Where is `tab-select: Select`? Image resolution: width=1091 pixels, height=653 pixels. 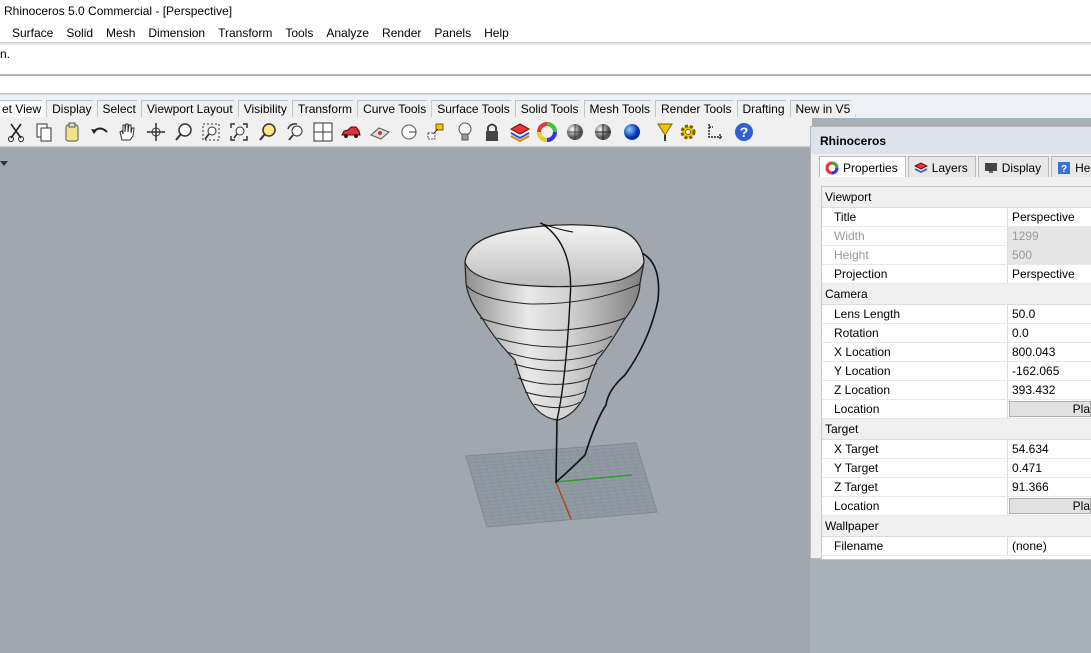
tab-select: Select is located at coordinates (119, 108).